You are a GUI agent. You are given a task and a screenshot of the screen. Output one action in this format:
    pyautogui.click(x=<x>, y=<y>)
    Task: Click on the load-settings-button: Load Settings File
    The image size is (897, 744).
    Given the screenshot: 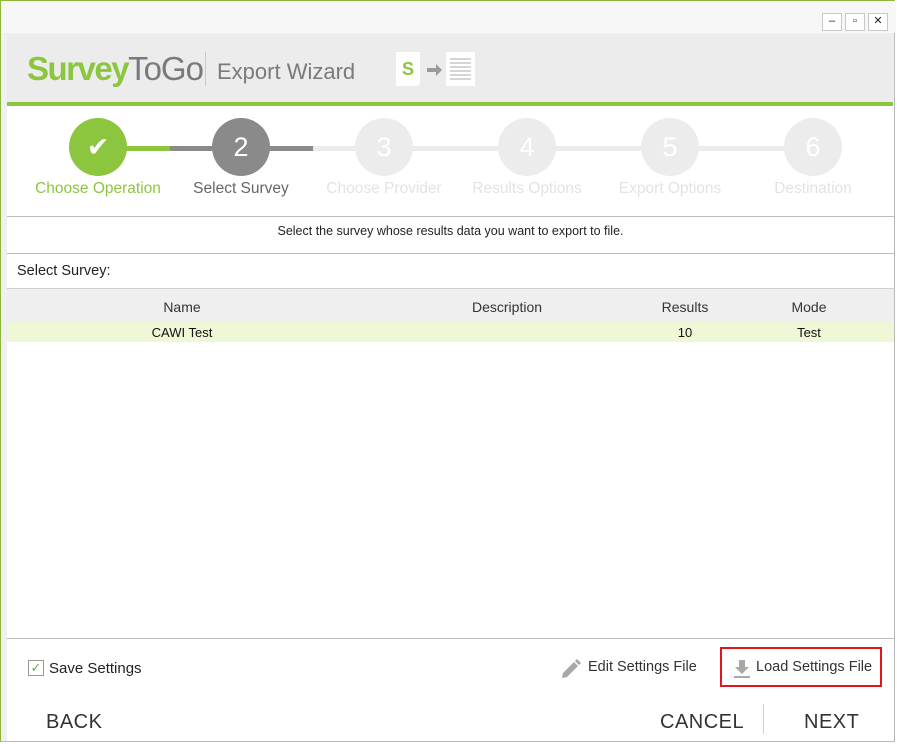 What is the action you would take?
    pyautogui.click(x=801, y=667)
    